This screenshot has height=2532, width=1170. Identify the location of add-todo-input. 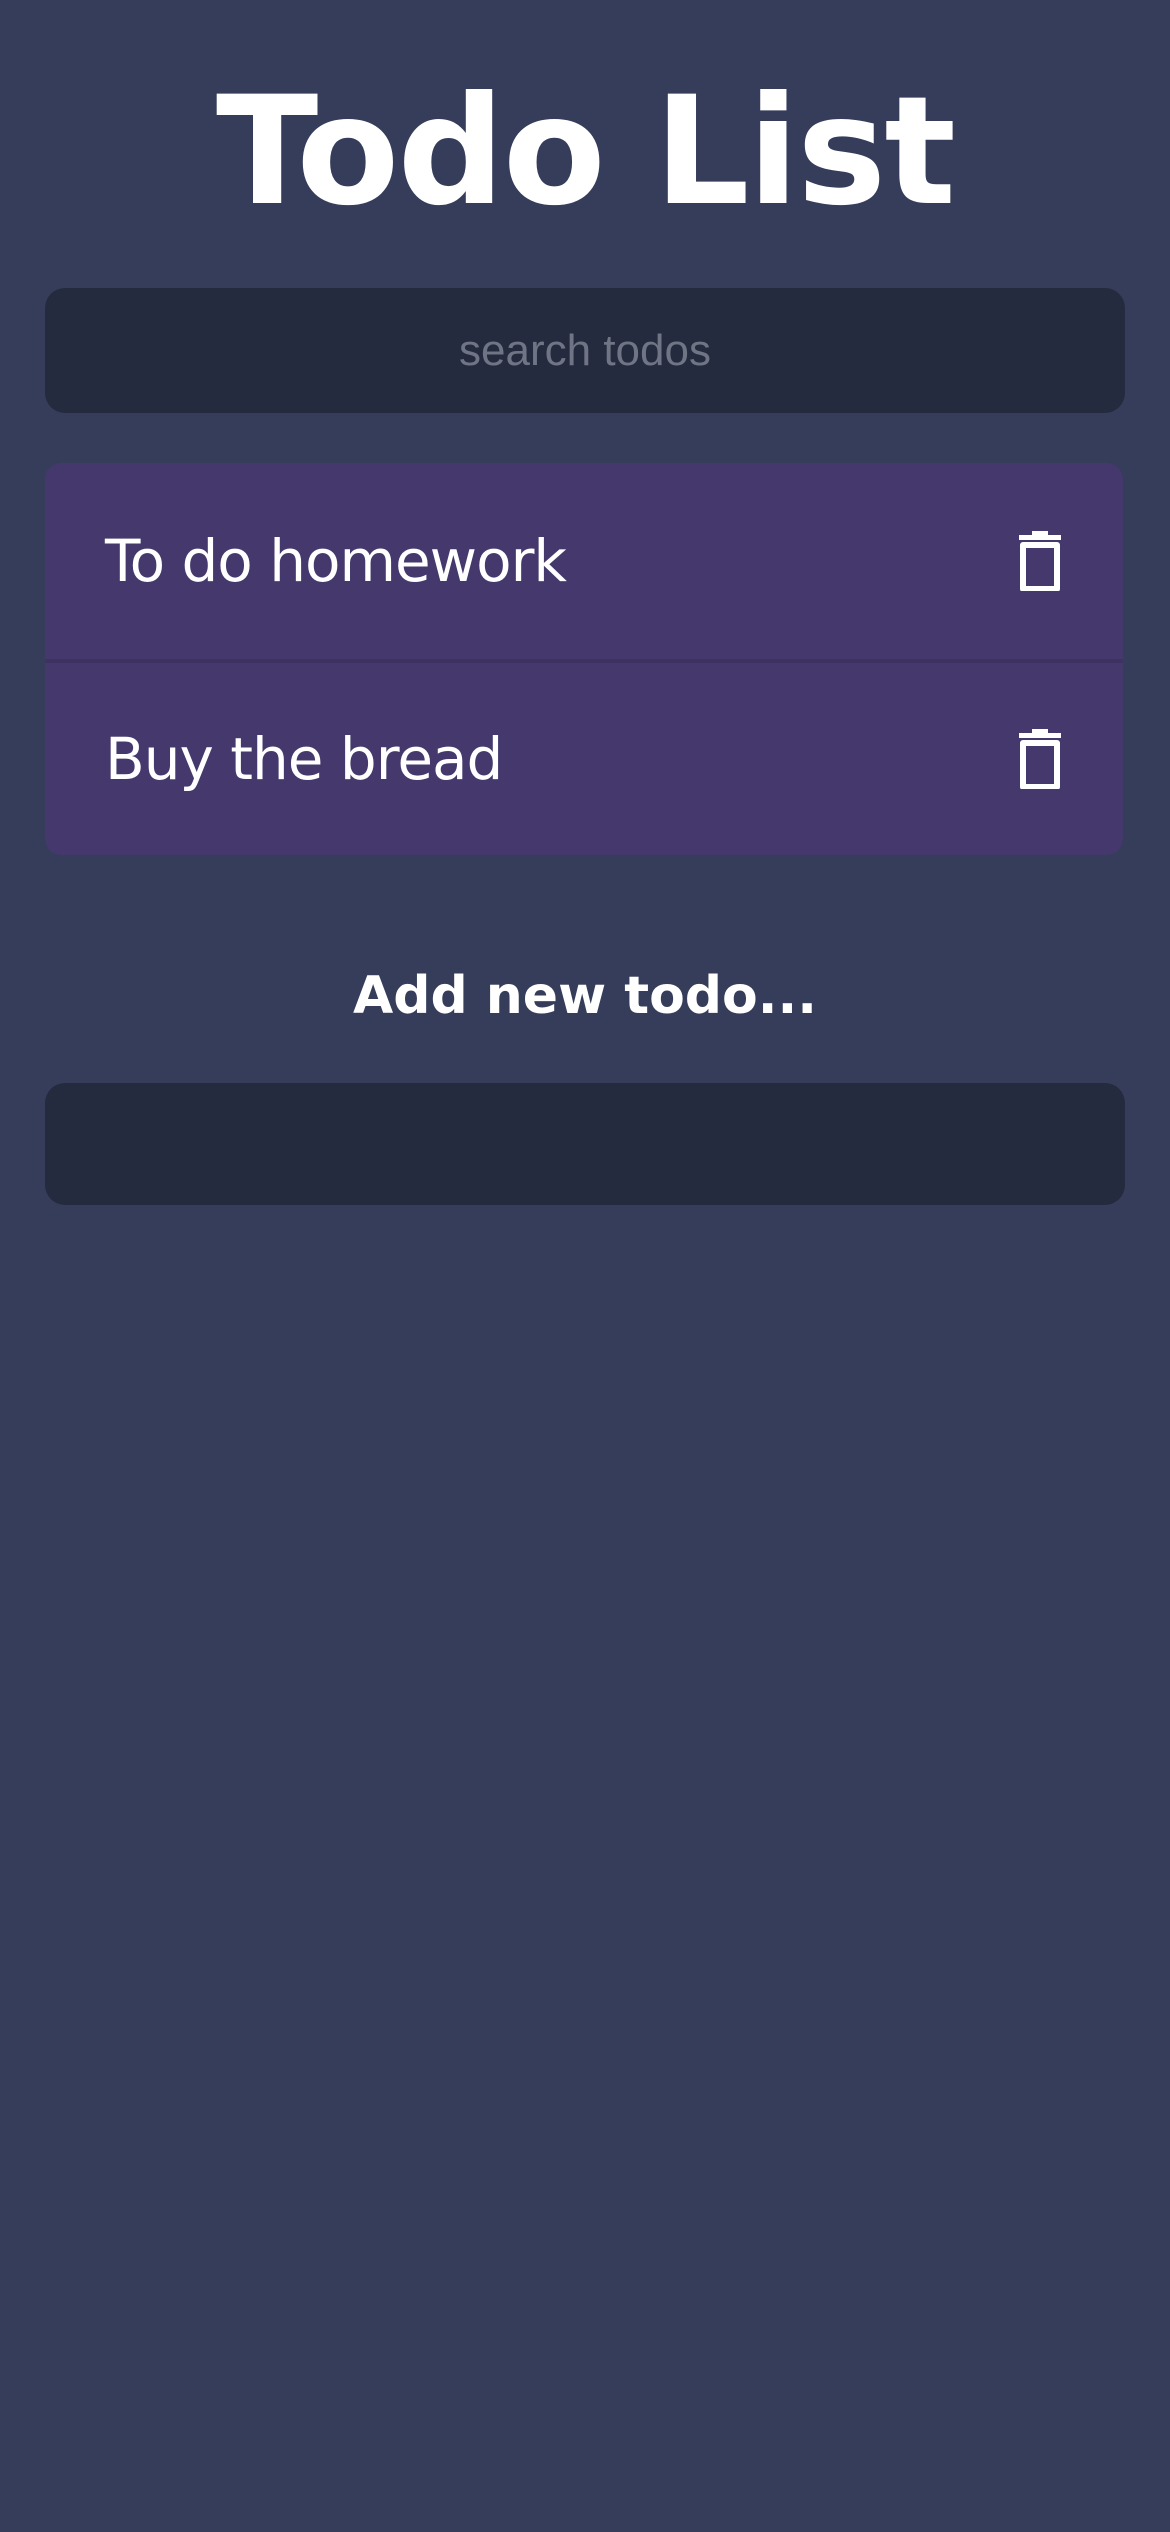
(585, 1144).